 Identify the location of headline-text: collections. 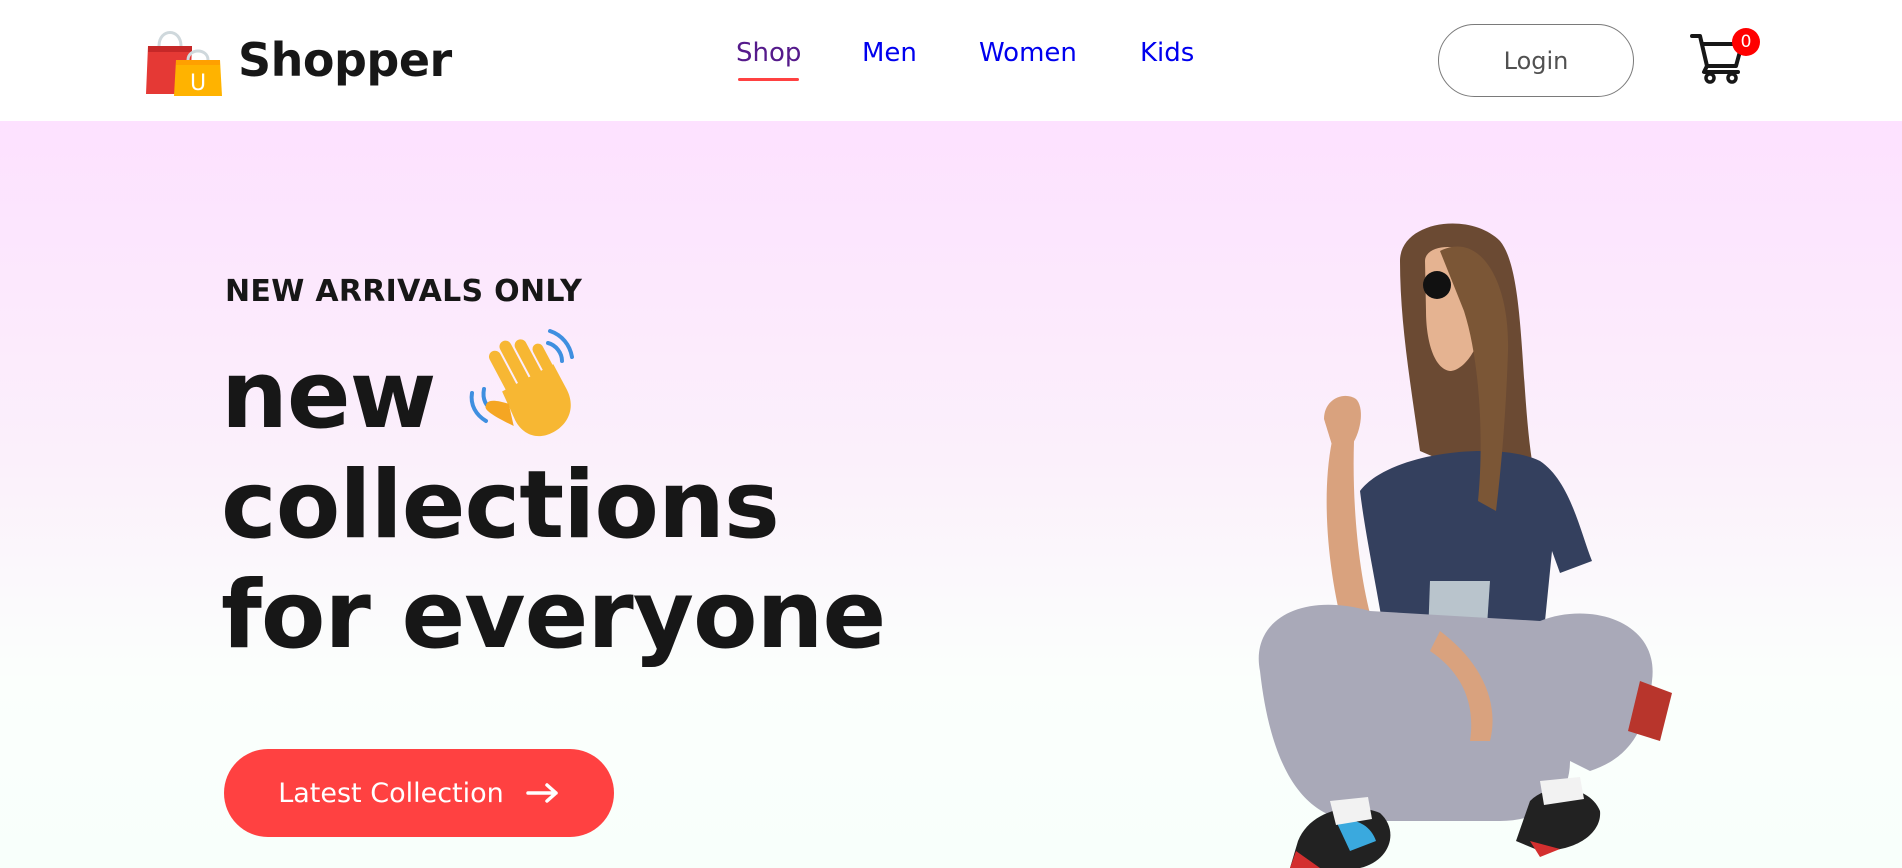
(500, 505).